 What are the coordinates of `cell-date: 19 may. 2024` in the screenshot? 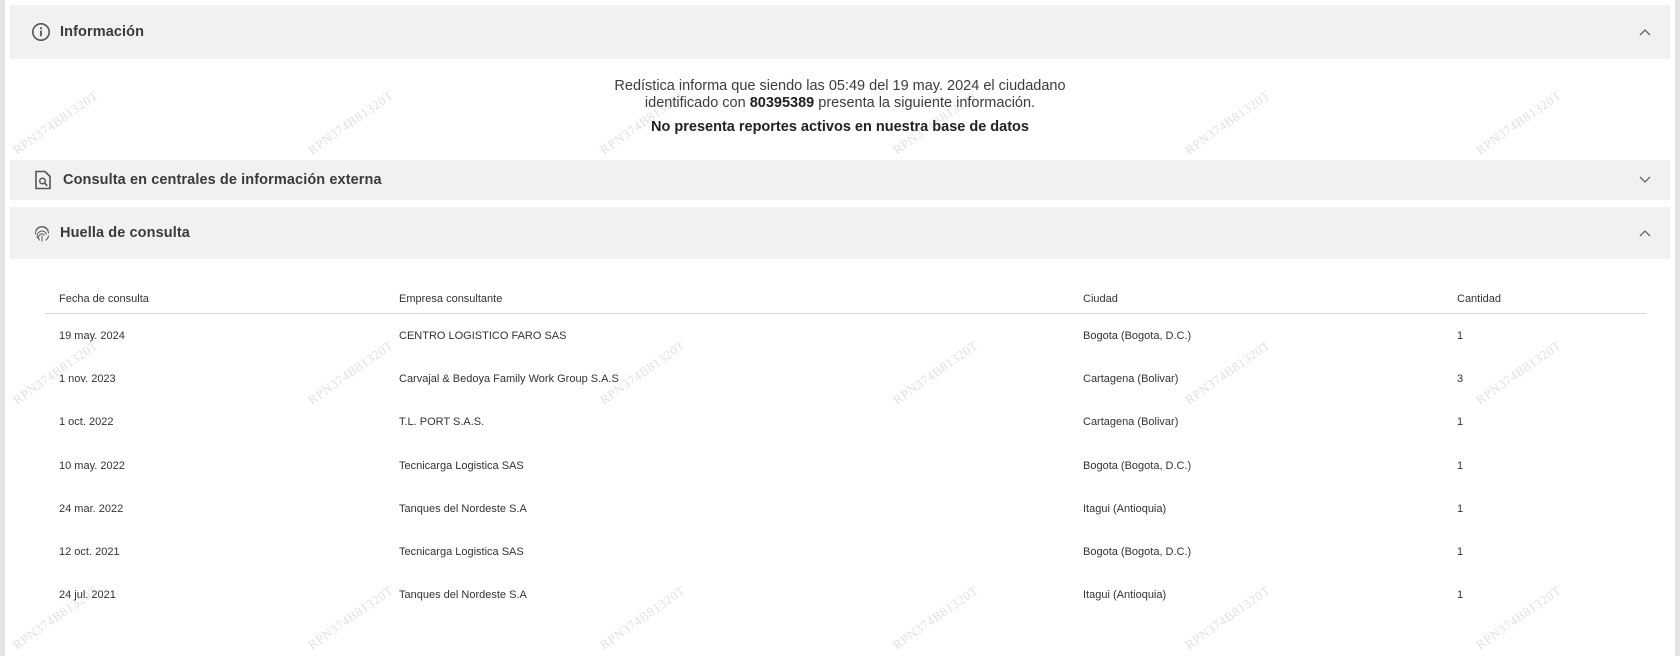 It's located at (92, 335).